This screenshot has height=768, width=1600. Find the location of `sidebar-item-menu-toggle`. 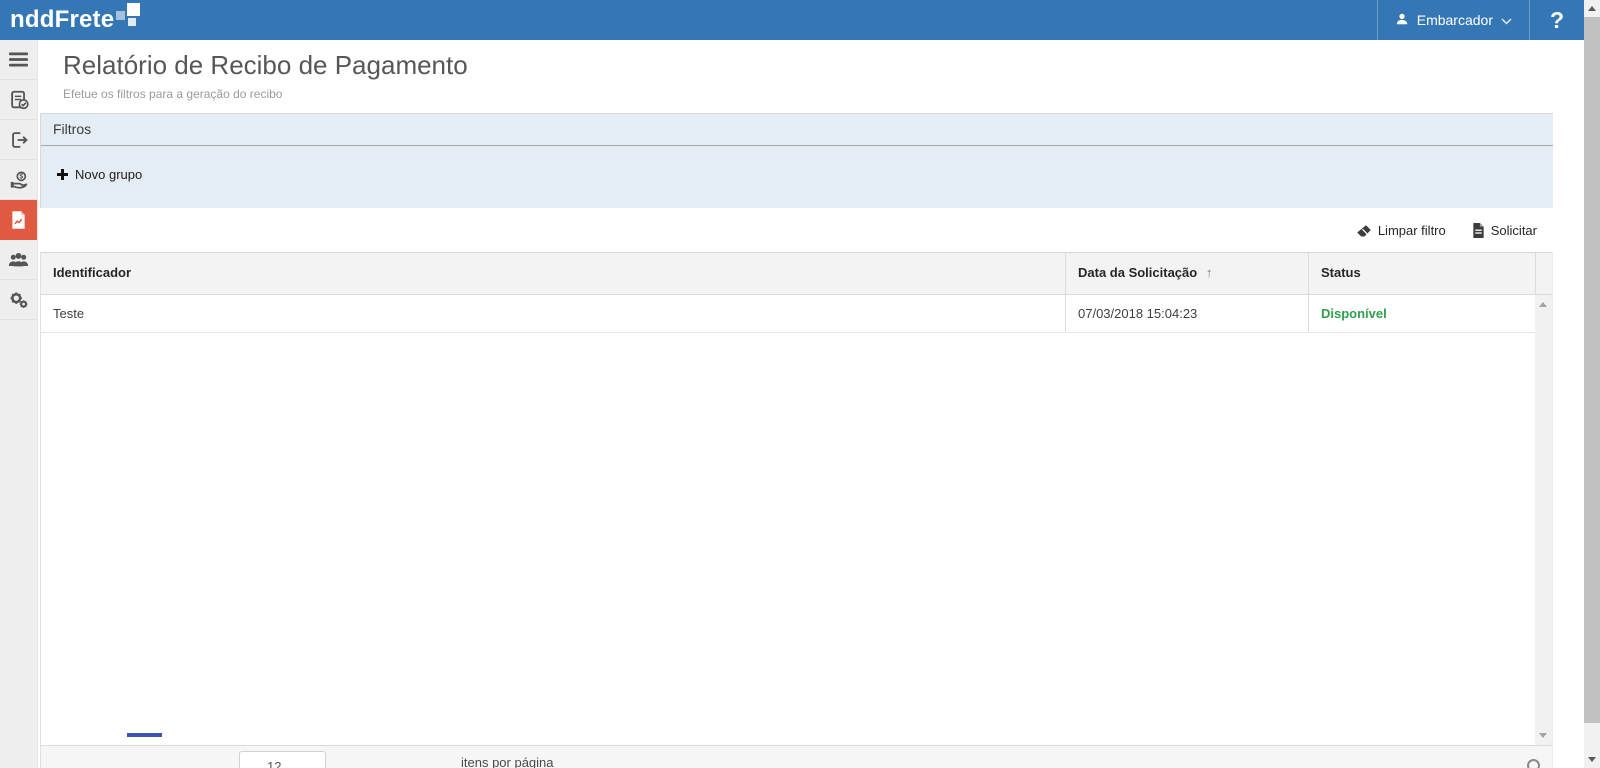

sidebar-item-menu-toggle is located at coordinates (18, 60).